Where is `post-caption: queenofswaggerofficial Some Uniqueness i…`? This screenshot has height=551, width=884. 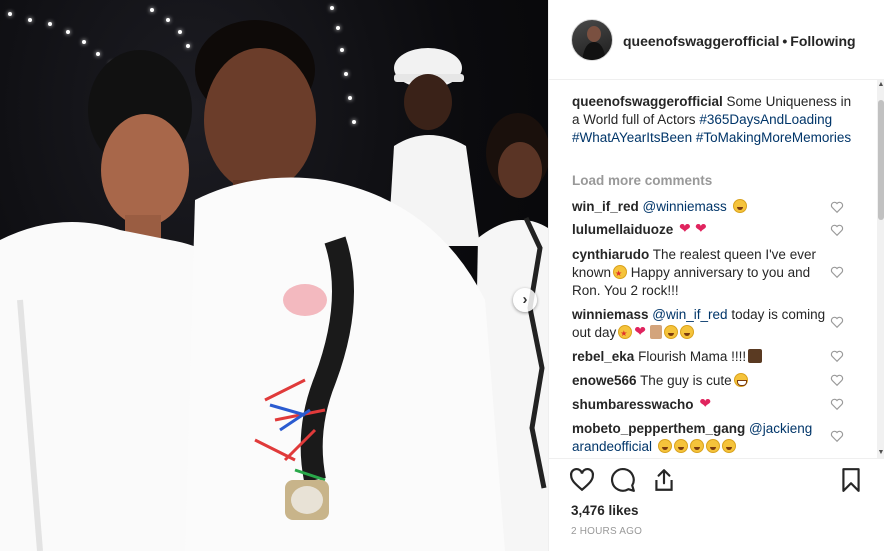 post-caption: queenofswaggerofficial Some Uniqueness i… is located at coordinates (717, 120).